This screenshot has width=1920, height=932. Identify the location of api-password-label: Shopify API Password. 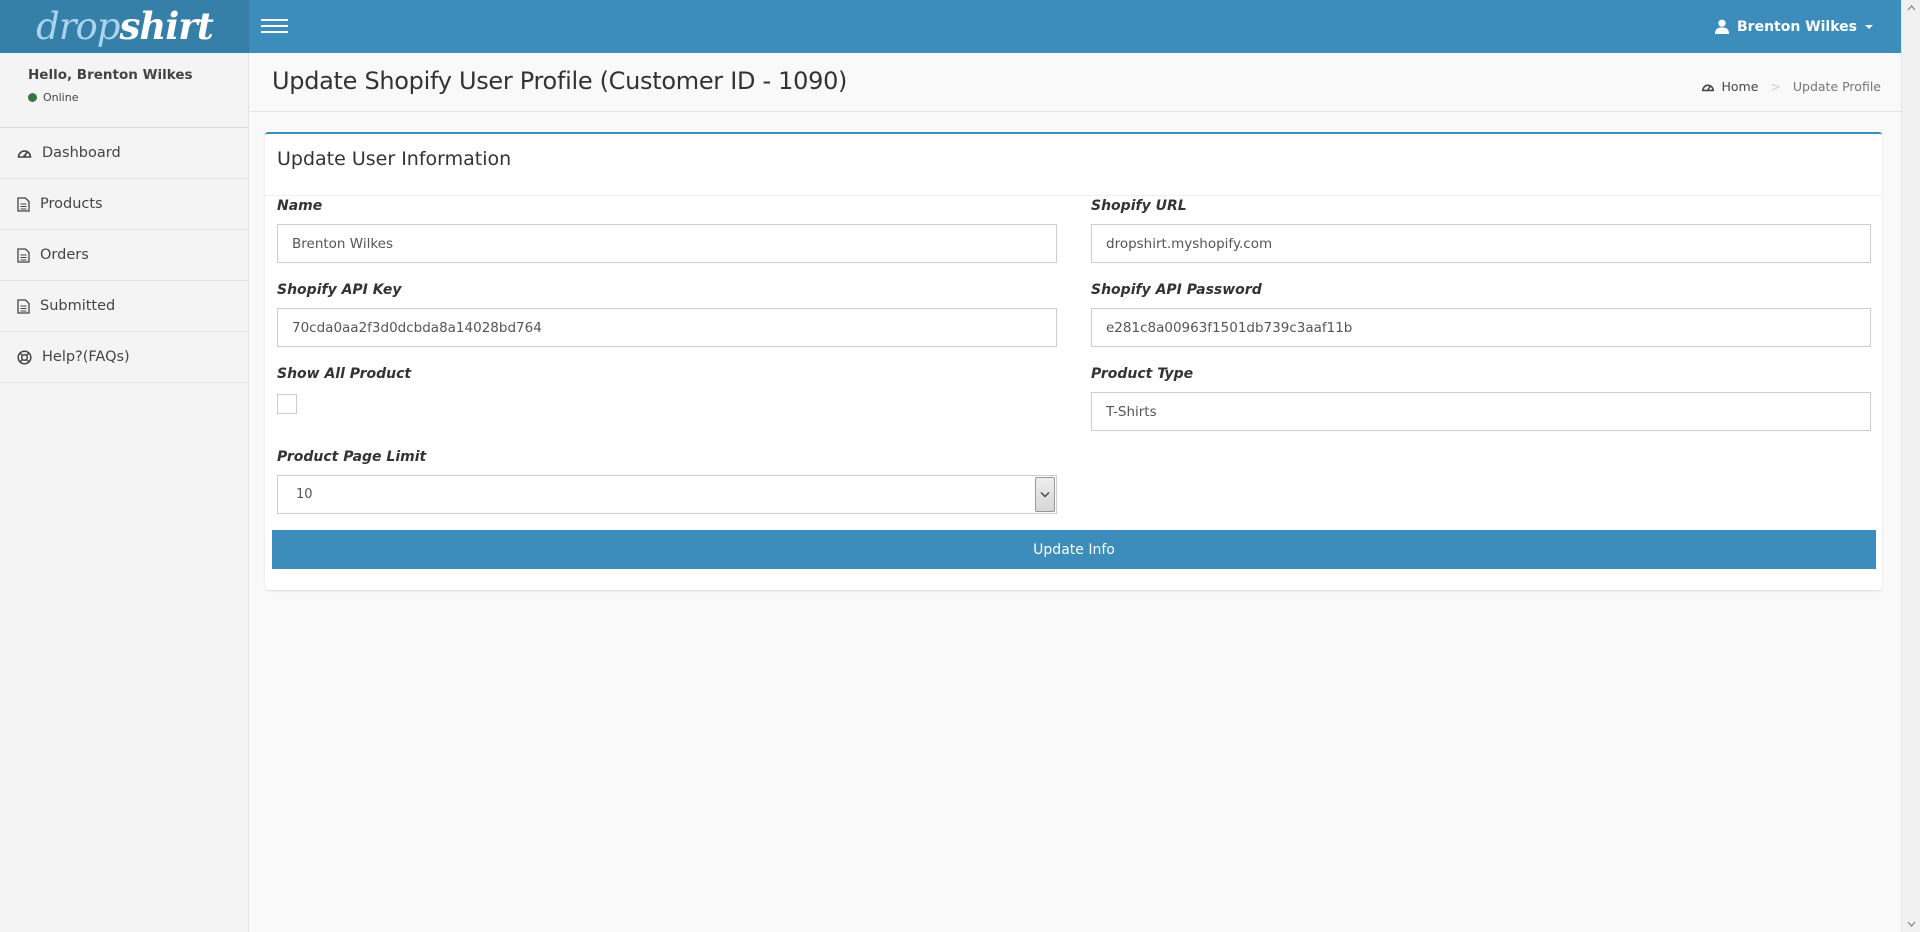
(1176, 290).